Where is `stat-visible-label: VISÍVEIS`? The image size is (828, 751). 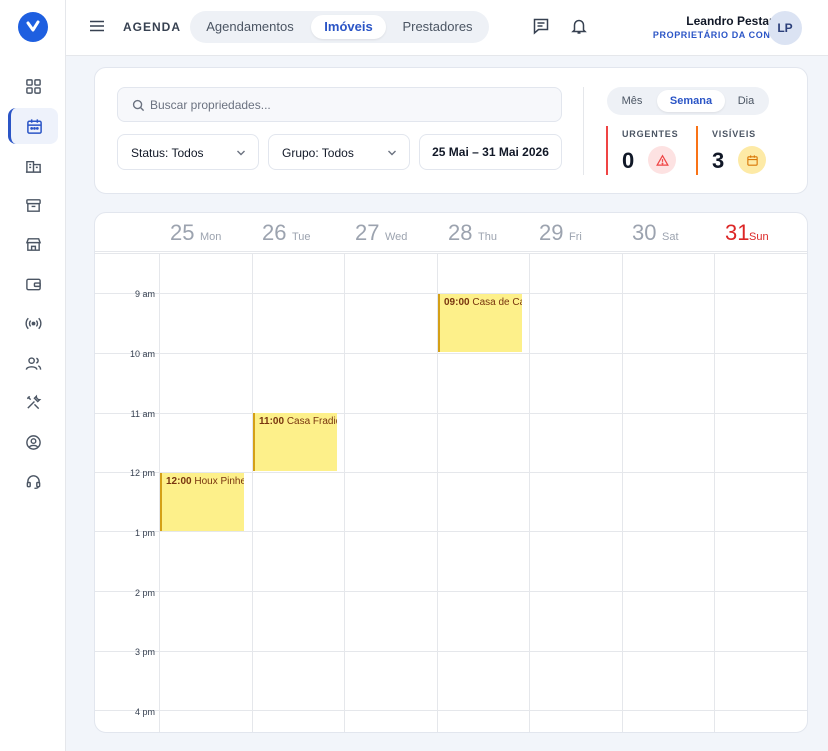
stat-visible-label: VISÍVEIS is located at coordinates (734, 134).